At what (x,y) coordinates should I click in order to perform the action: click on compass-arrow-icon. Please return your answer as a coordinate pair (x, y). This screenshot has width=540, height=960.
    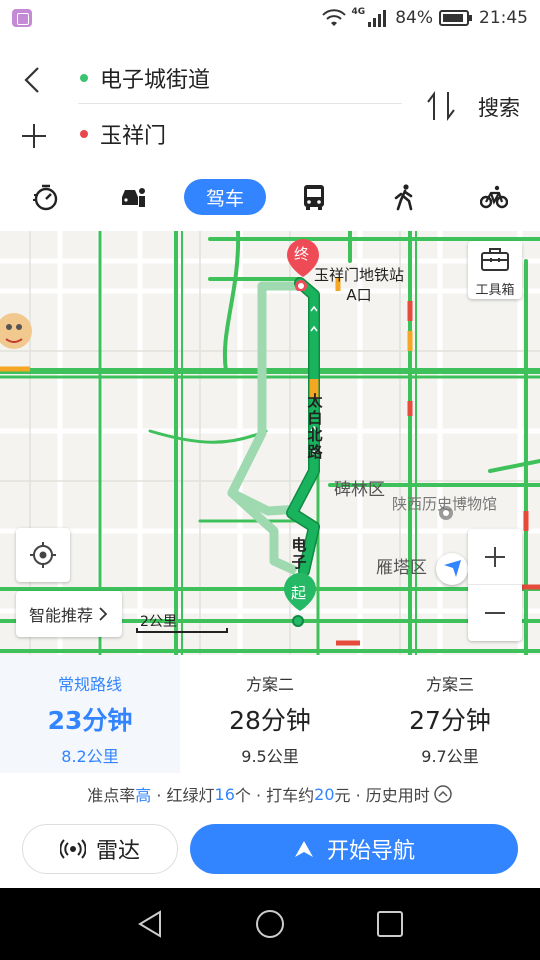
    Looking at the image, I should click on (452, 568).